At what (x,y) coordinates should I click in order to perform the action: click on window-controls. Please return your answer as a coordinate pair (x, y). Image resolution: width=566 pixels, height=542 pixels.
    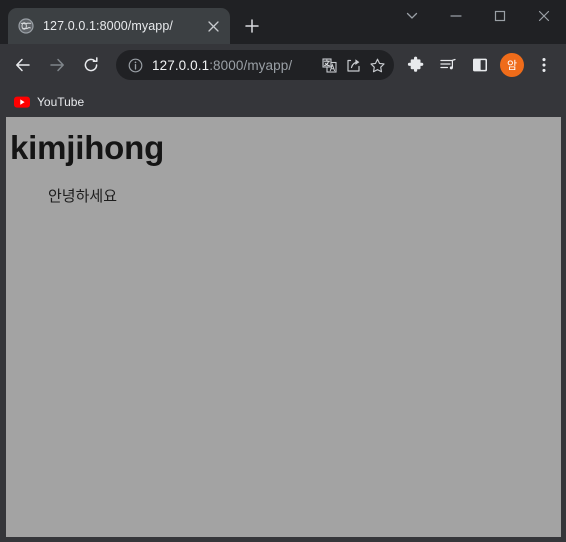
    Looking at the image, I should click on (478, 22).